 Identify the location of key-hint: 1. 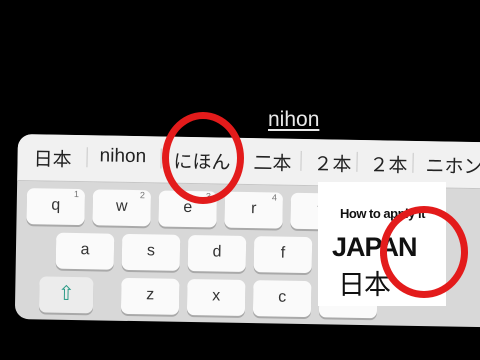
(76, 194).